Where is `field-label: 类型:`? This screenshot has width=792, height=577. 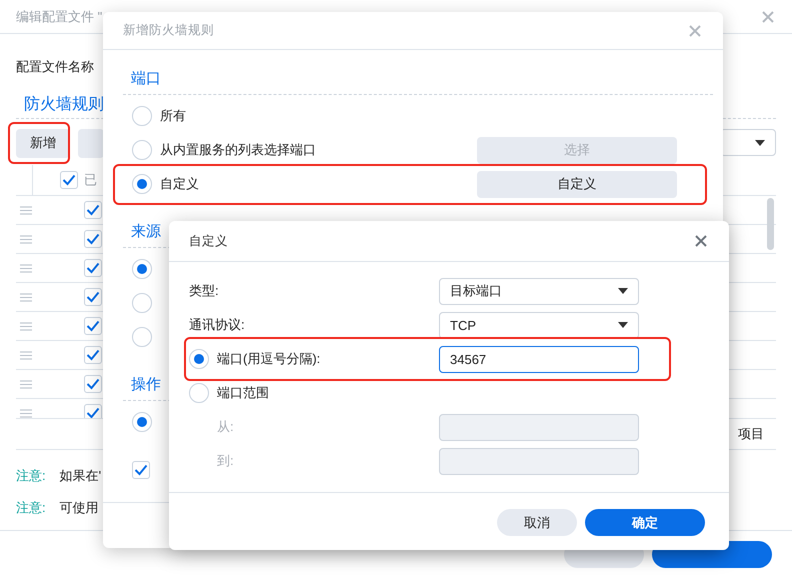 field-label: 类型: is located at coordinates (204, 291).